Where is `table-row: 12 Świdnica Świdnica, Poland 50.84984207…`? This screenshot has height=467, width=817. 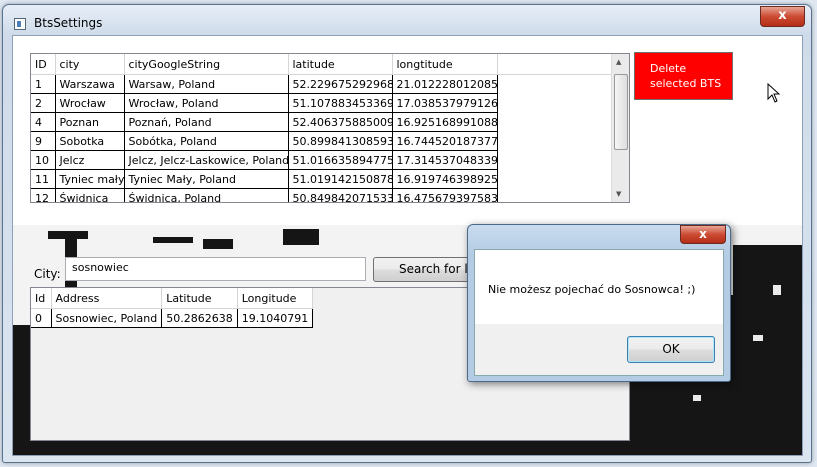 table-row: 12 Świdnica Świdnica, Poland 50.84984207… is located at coordinates (321, 195).